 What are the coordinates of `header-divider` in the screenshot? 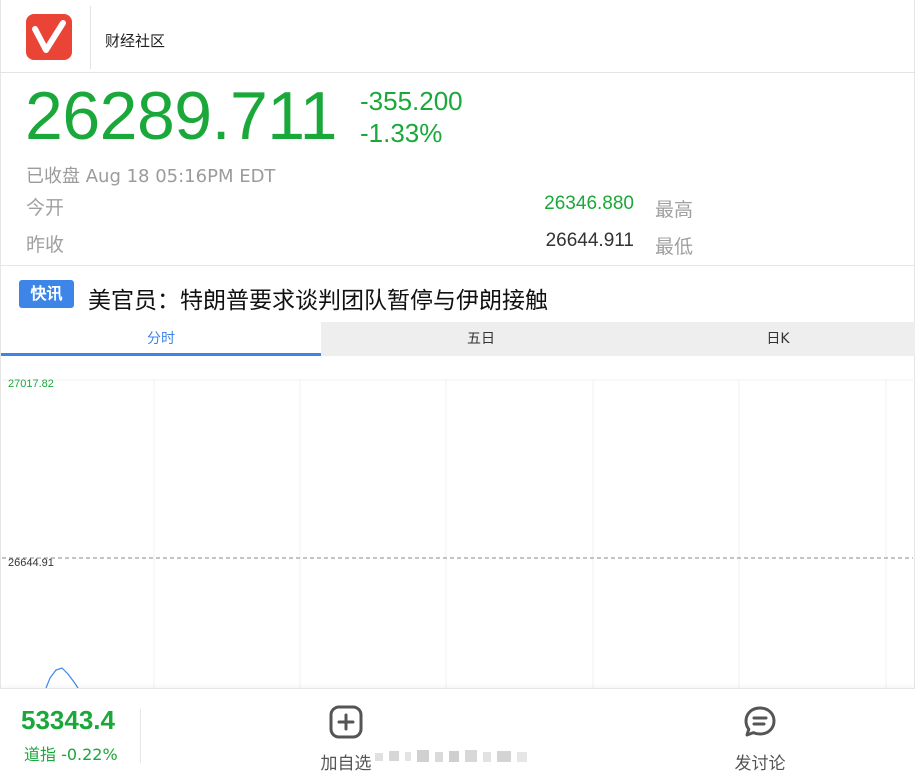 It's located at (90, 37).